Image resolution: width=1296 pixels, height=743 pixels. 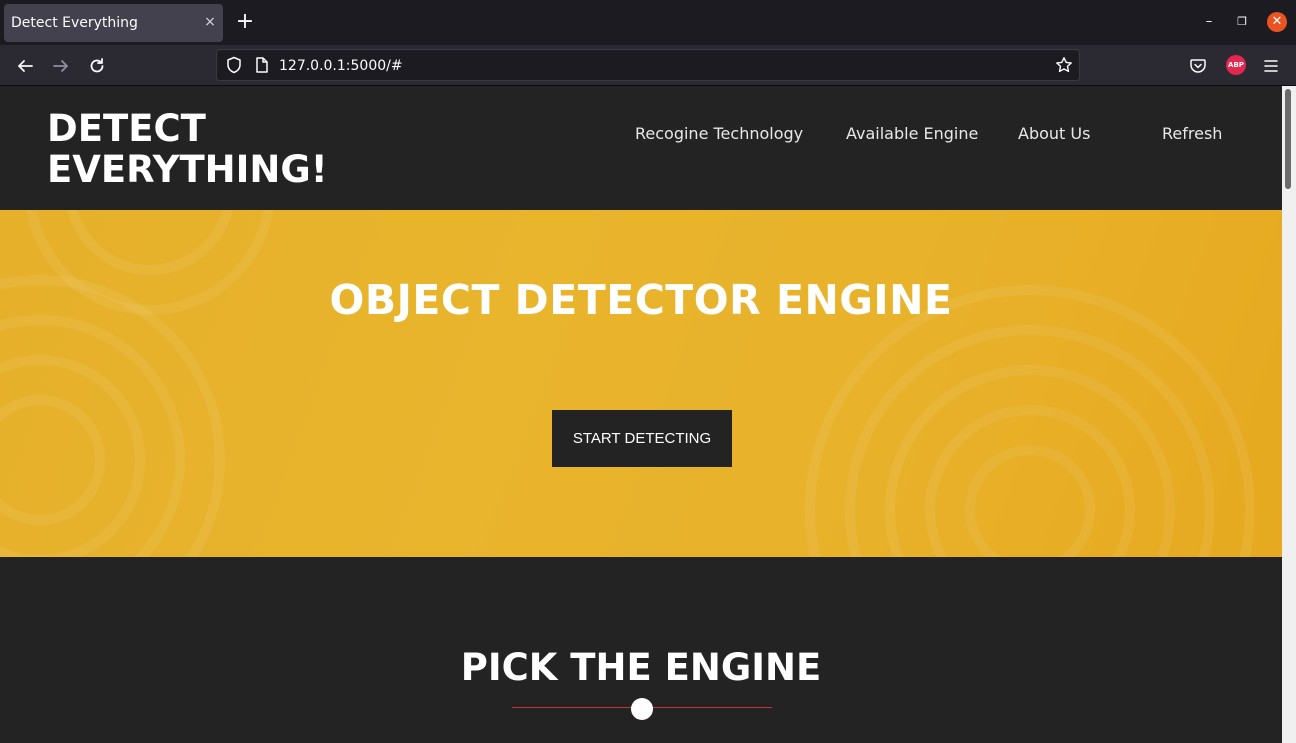 What do you see at coordinates (1288, 139) in the screenshot?
I see `scrollbar-thumb` at bounding box center [1288, 139].